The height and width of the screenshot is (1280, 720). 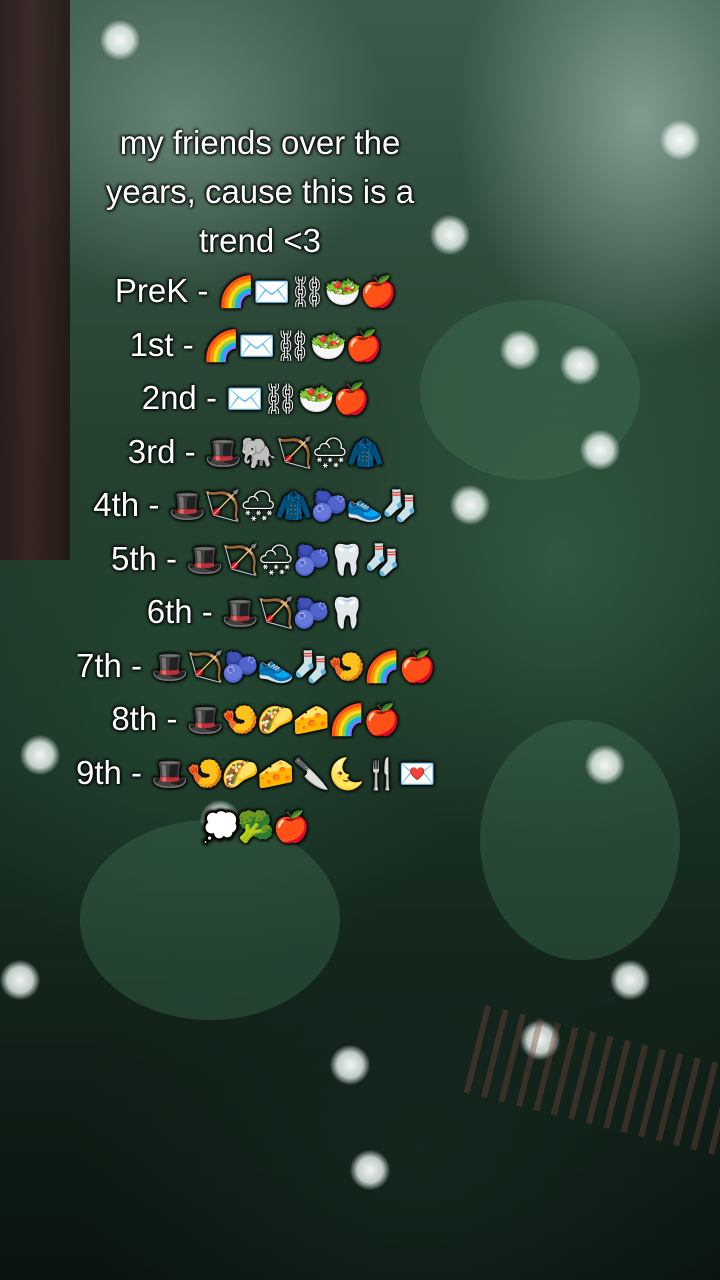 I want to click on emoji-list: 🎩🍤🌮🧀🔪🌜🍴💌, so click(x=293, y=774).